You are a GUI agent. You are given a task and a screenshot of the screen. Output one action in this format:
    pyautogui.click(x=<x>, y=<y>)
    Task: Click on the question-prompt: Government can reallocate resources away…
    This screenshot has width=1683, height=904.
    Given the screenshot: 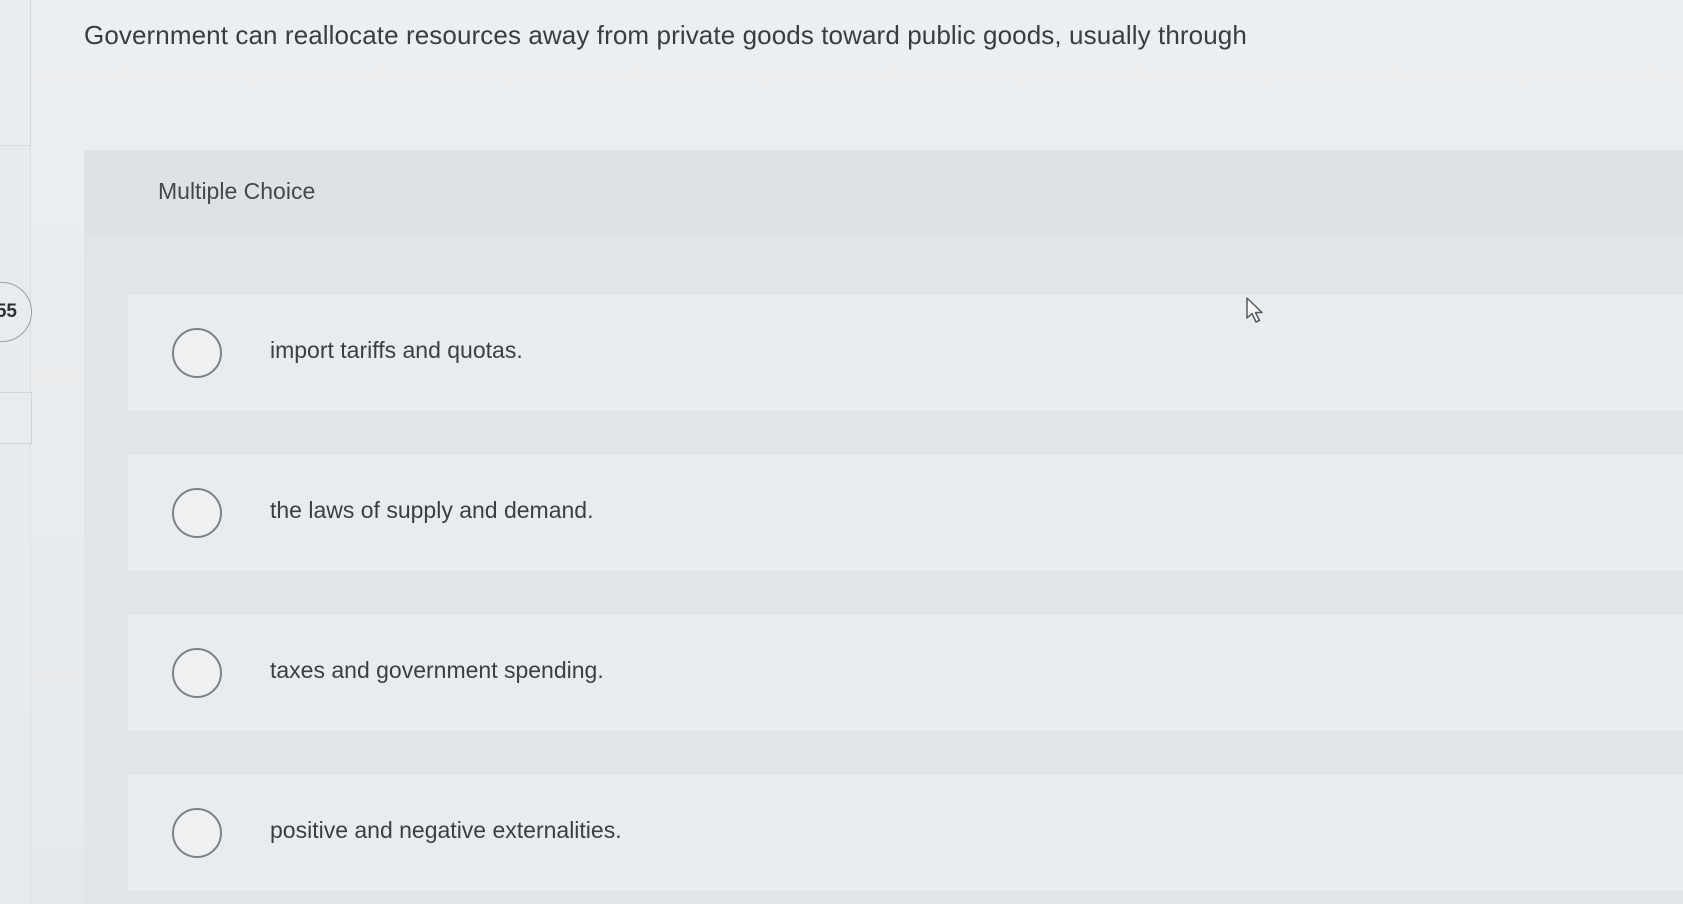 What is the action you would take?
    pyautogui.click(x=665, y=35)
    